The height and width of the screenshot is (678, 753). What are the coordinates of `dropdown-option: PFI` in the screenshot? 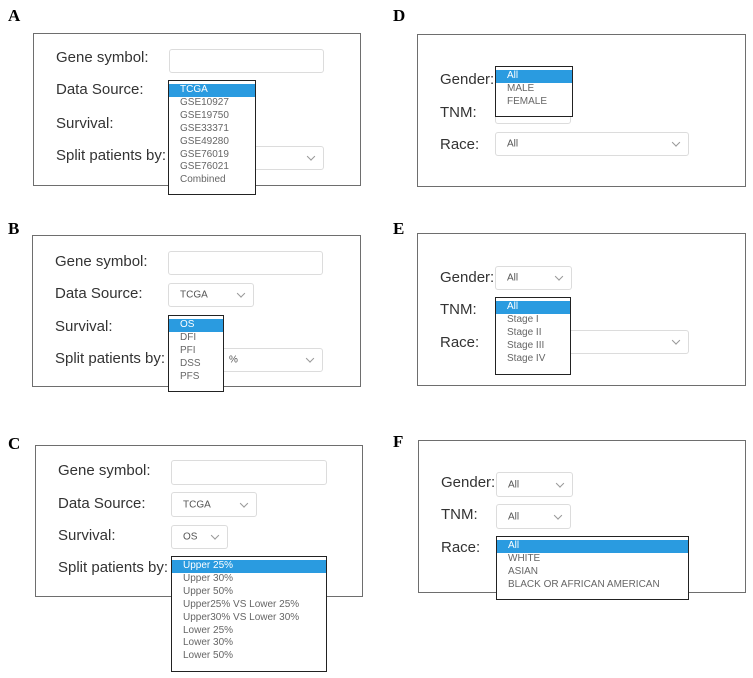 It's located at (196, 351).